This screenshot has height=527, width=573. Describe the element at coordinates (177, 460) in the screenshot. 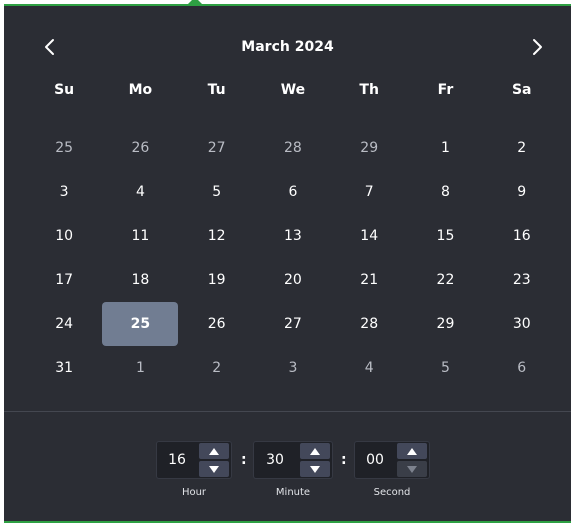

I see `hour-input: 16` at that location.